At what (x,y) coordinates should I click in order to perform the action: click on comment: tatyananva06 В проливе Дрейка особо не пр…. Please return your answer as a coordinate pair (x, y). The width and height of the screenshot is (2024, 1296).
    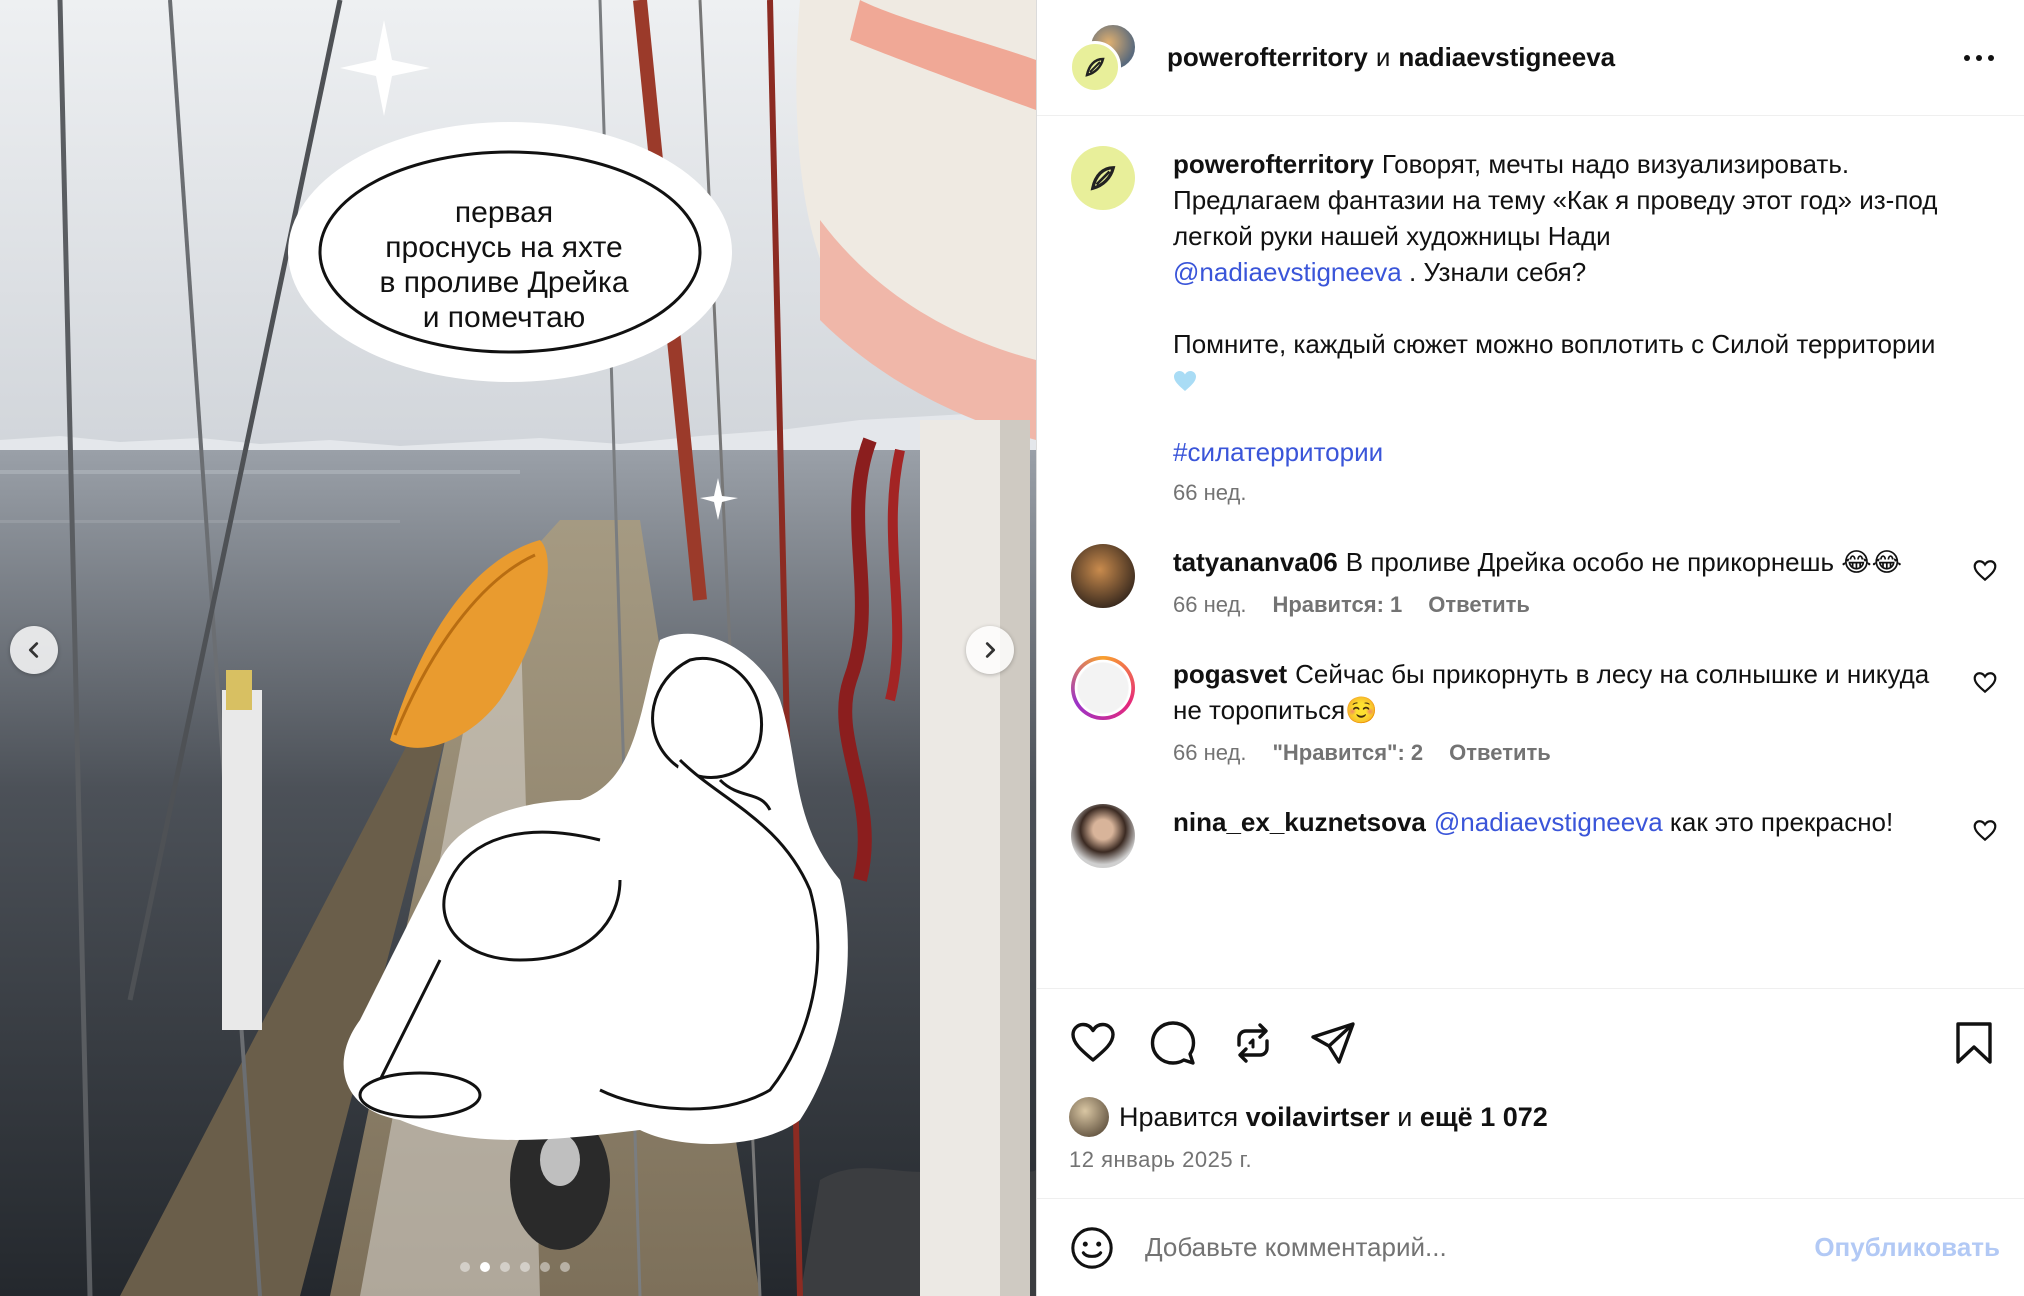
    Looking at the image, I should click on (1535, 581).